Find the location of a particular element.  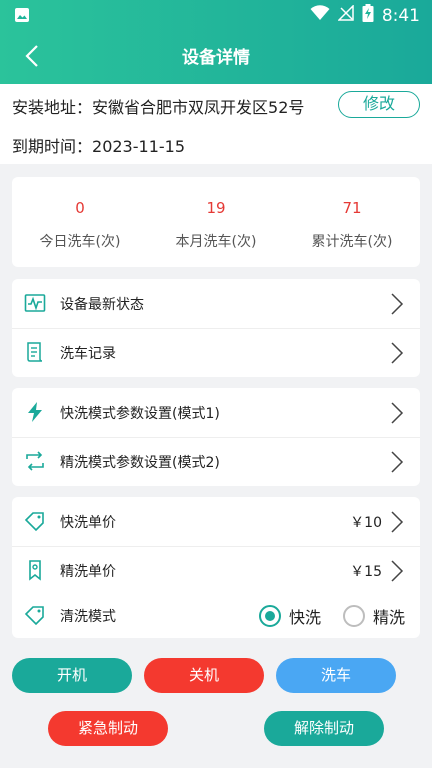

expiry-value: 2023-11-15 is located at coordinates (138, 146).